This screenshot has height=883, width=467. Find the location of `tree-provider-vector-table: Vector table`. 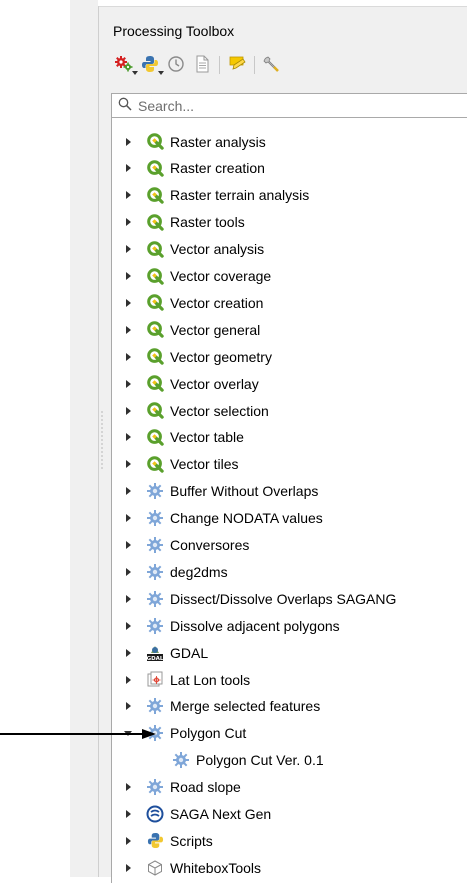

tree-provider-vector-table: Vector table is located at coordinates (289, 437).